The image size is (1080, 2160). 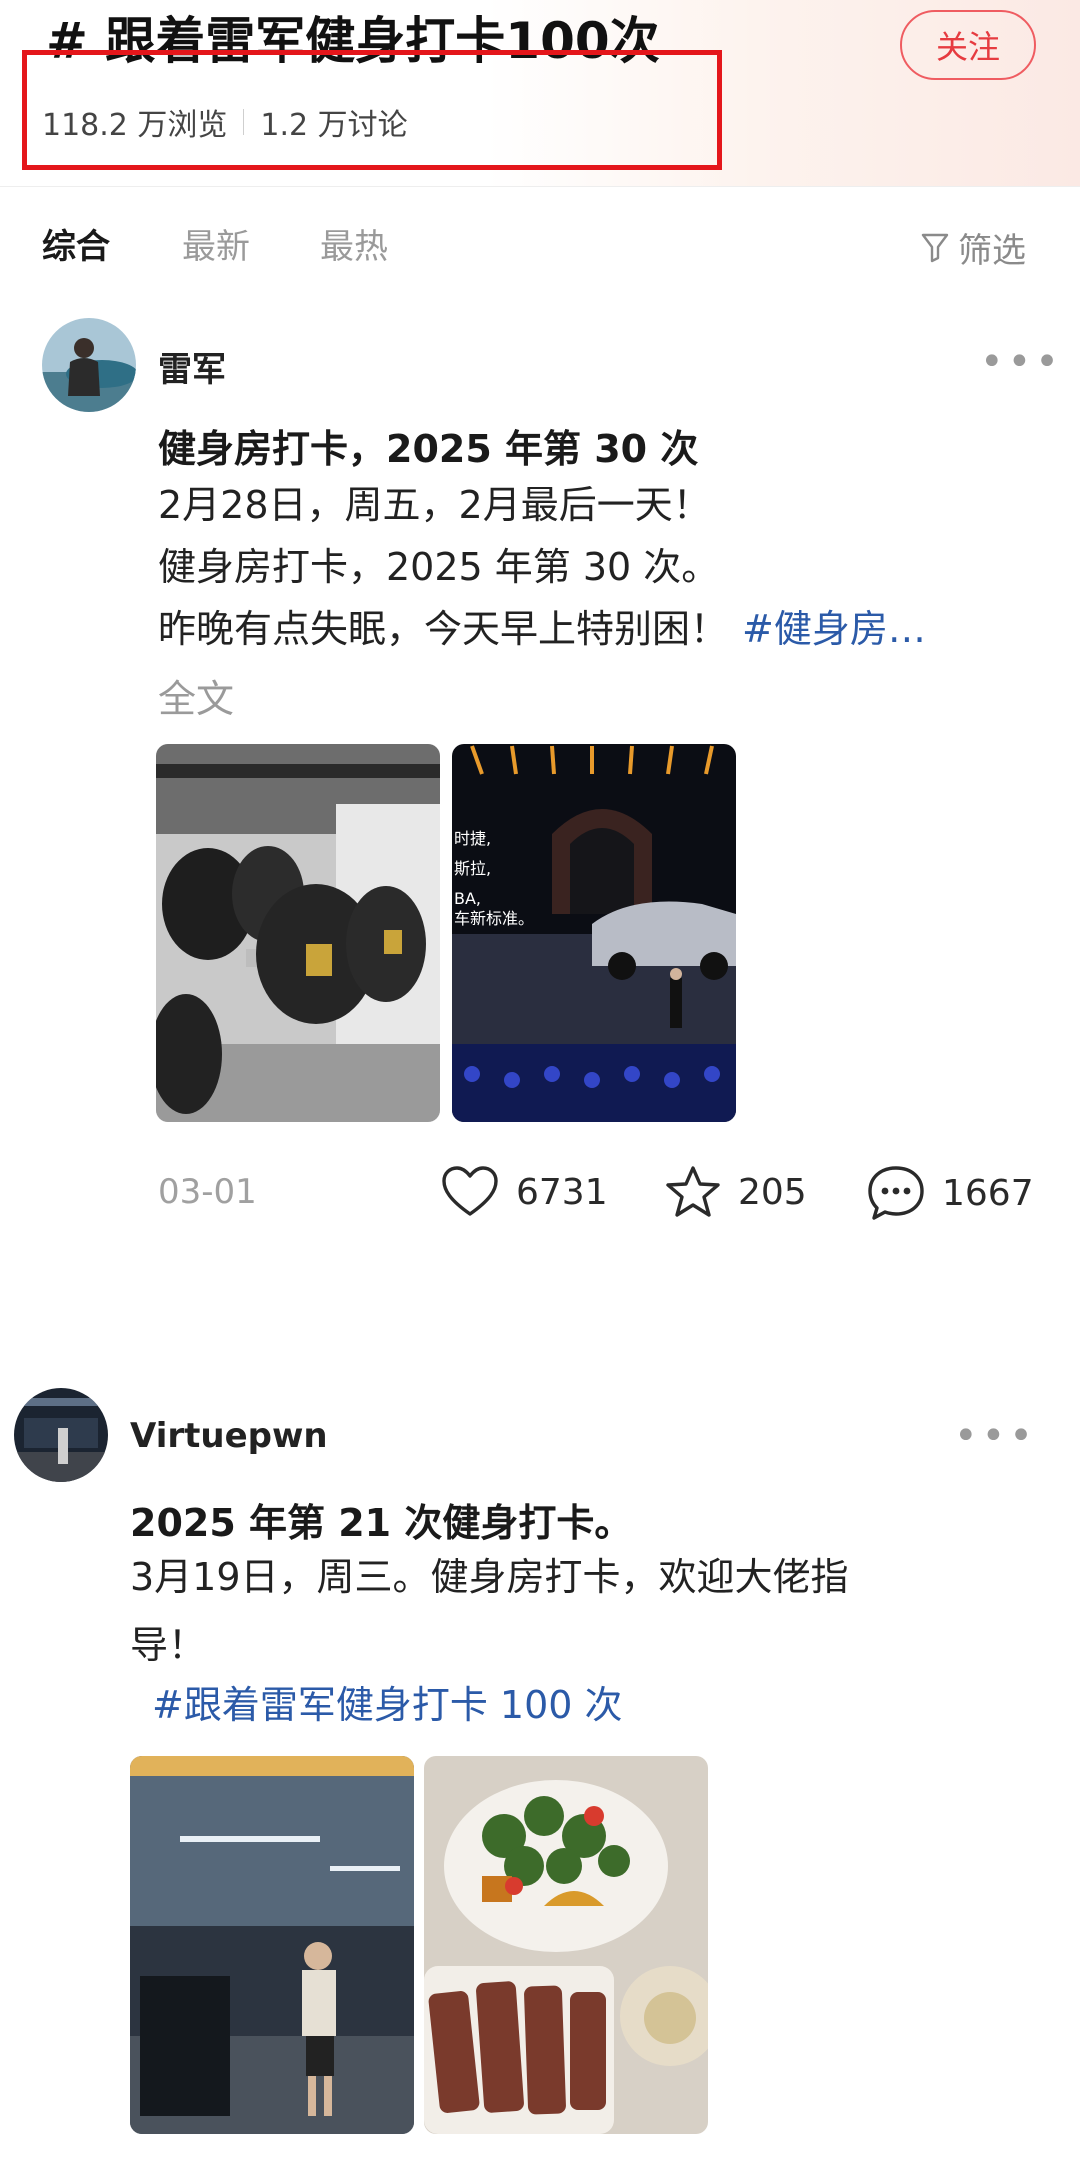 I want to click on image-overlay-text: 车新标准。, so click(x=494, y=918).